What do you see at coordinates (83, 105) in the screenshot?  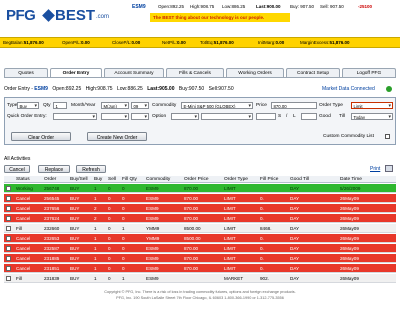 I see `month-year-label: Month/Year` at bounding box center [83, 105].